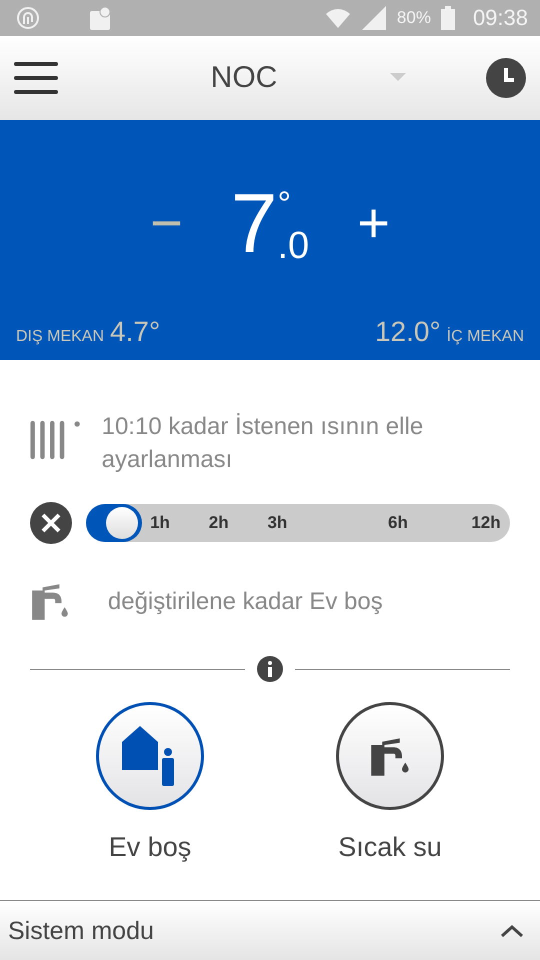  What do you see at coordinates (486, 523) in the screenshot?
I see `slider-tick-label: 12h` at bounding box center [486, 523].